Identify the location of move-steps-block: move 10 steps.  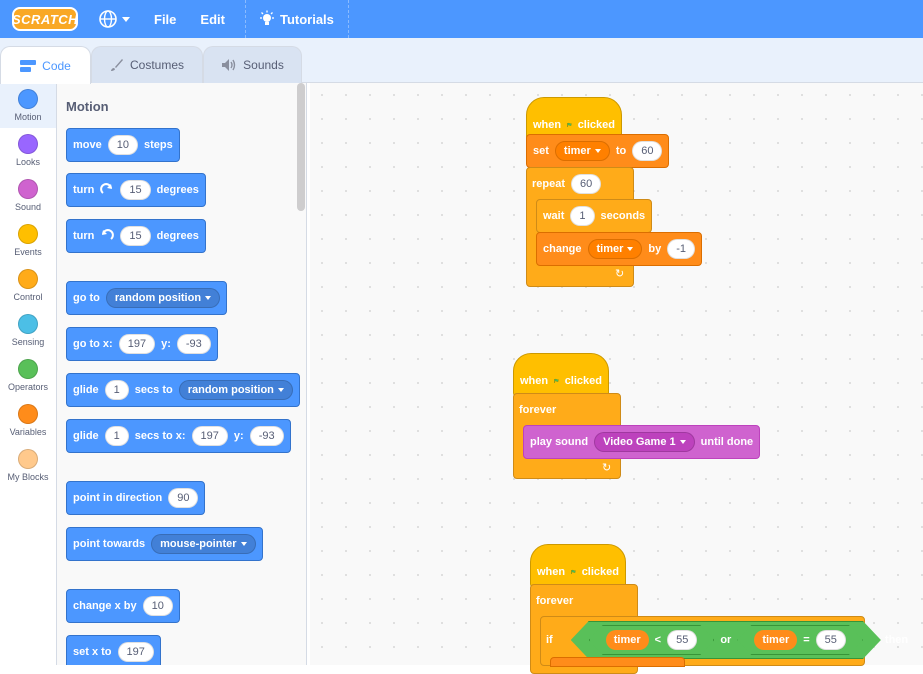
(123, 145).